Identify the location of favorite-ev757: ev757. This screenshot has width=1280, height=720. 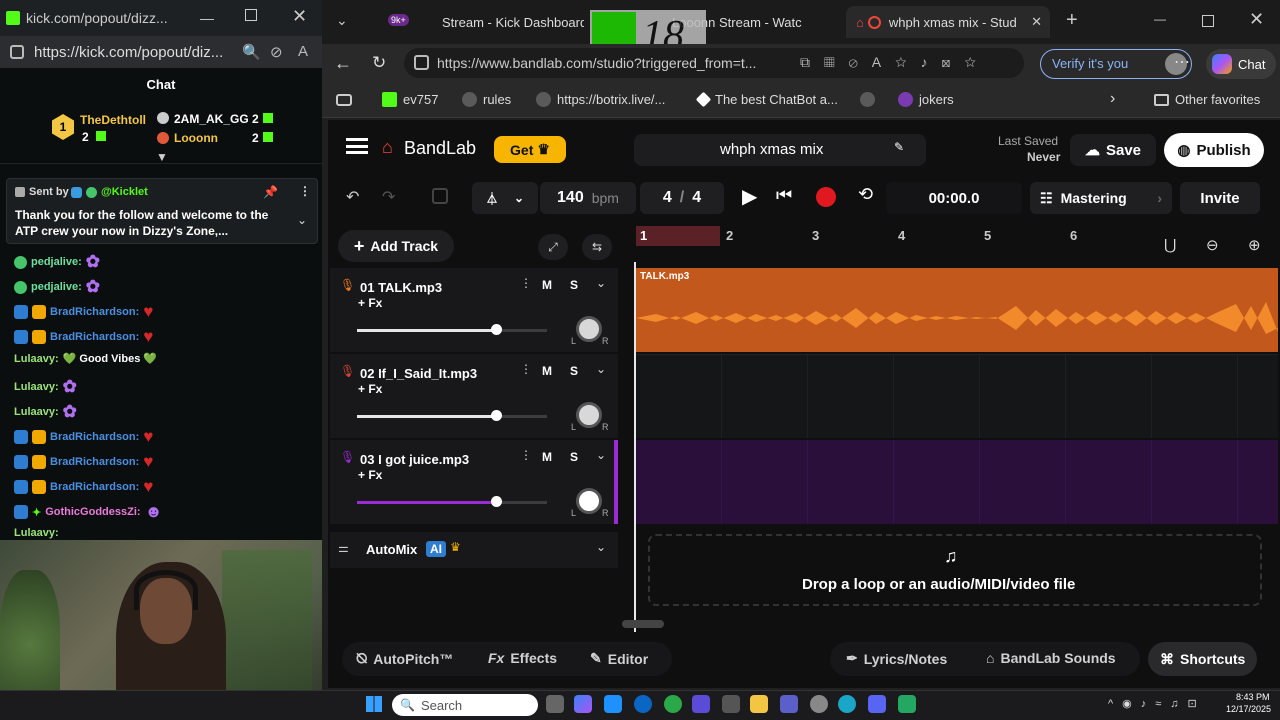
(410, 99).